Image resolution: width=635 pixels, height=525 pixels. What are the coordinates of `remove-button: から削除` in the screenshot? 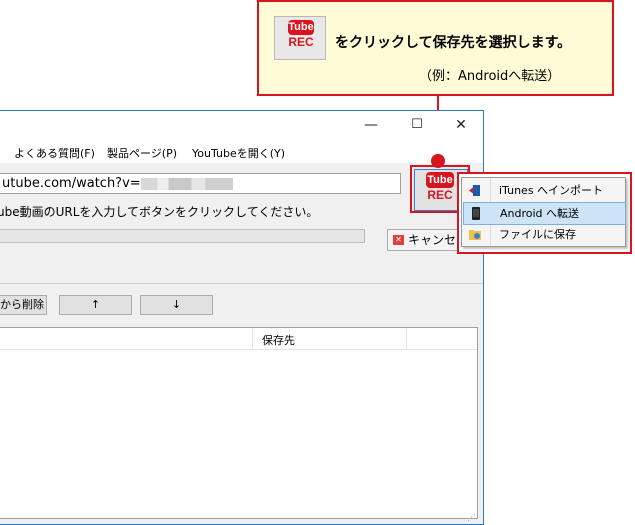 It's located at (23, 305).